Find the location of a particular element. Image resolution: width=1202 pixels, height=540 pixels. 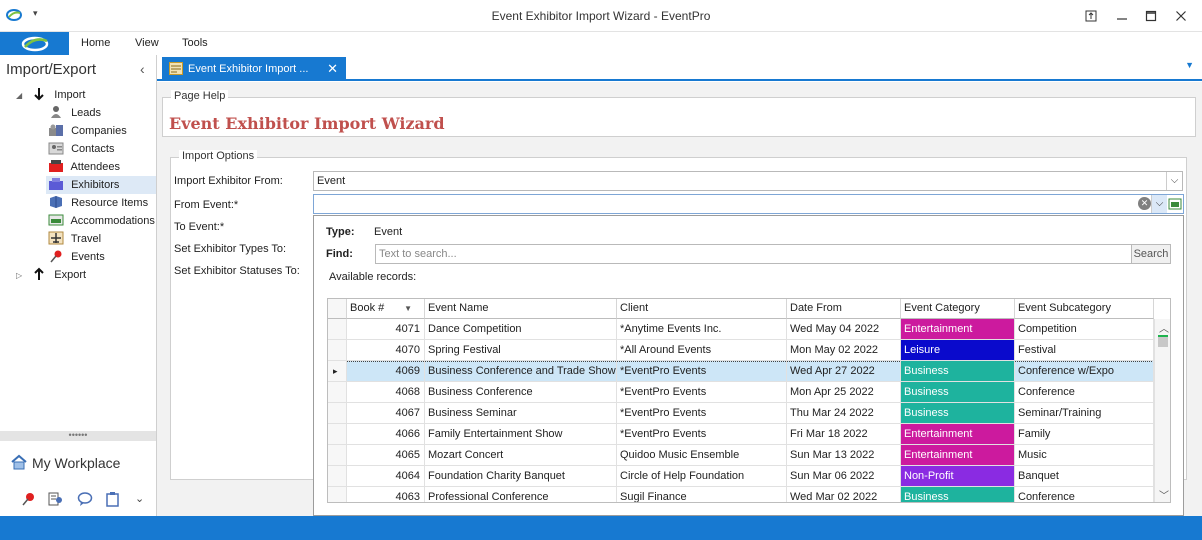

tree-item-events: Events is located at coordinates (76, 257).